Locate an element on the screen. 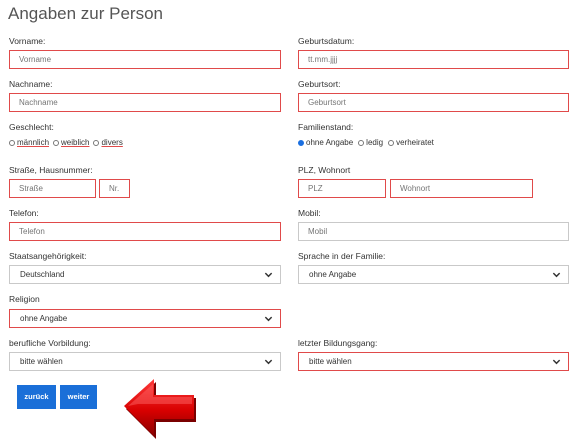  telefon-label: Telefon: is located at coordinates (24, 213).